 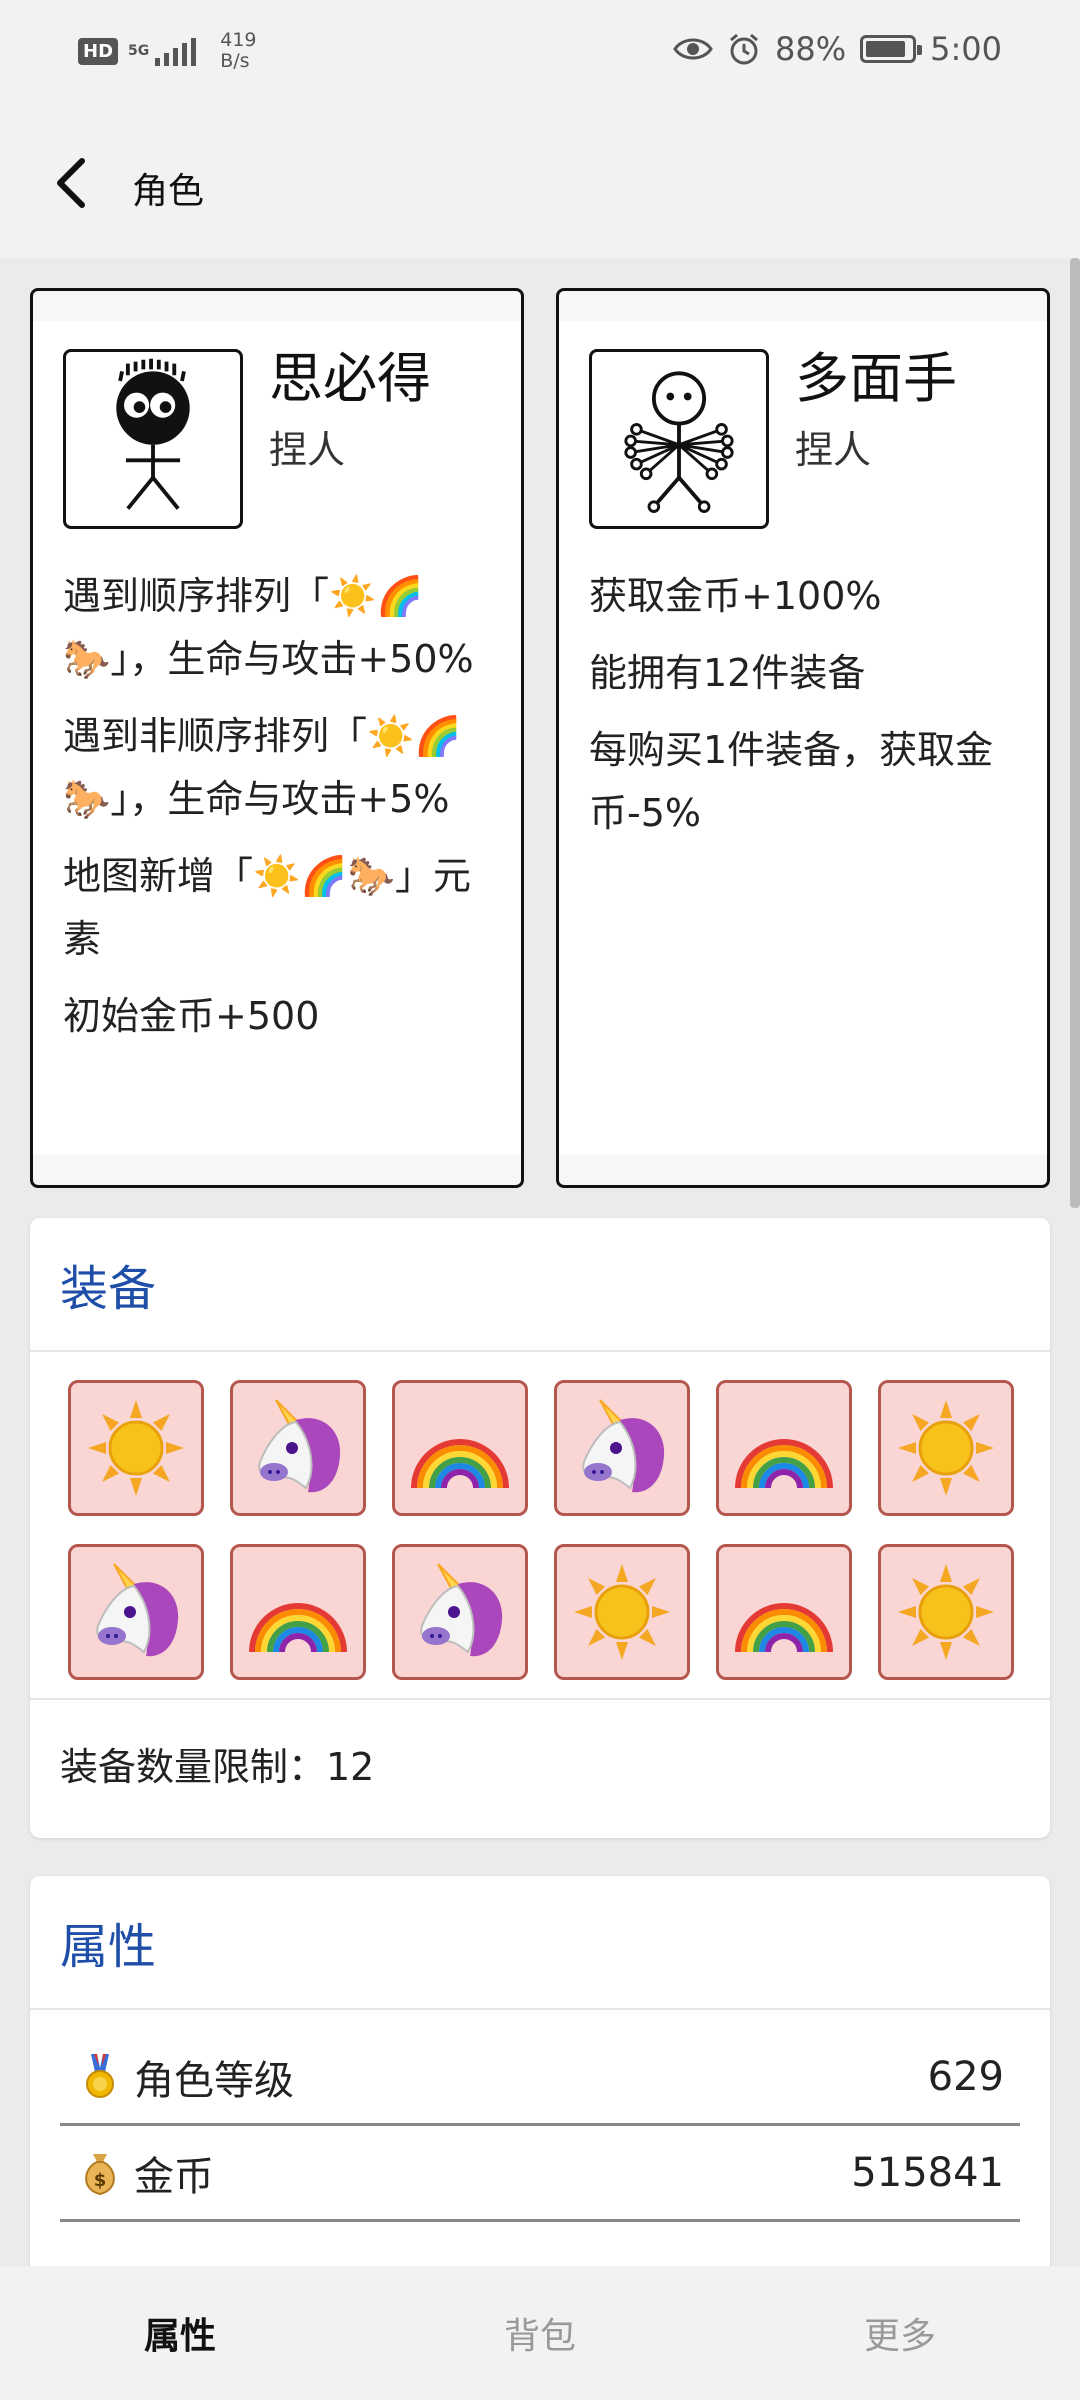 What do you see at coordinates (540, 2078) in the screenshot?
I see `attribute-row-level: 角色等级 629` at bounding box center [540, 2078].